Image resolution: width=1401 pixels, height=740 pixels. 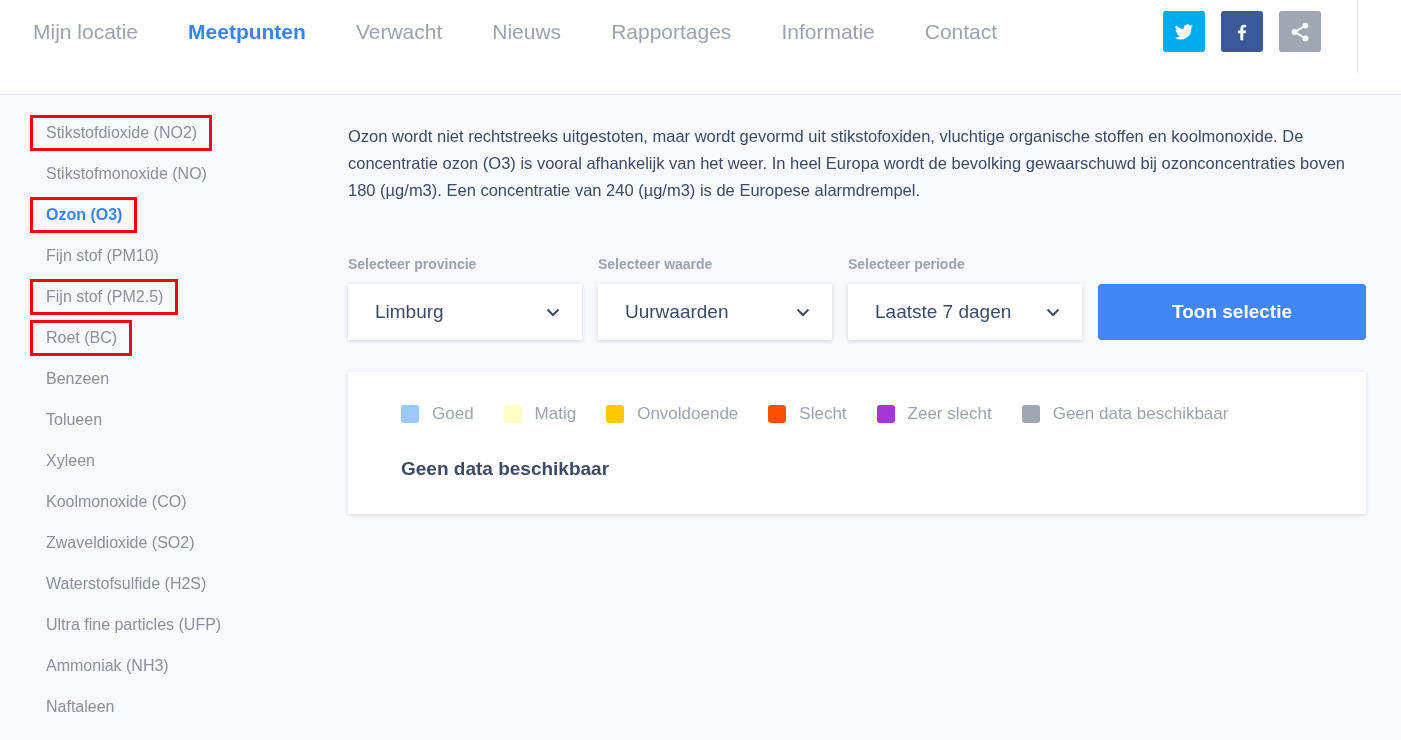 I want to click on legend-label: Geen data beschikbaar, so click(x=1140, y=414).